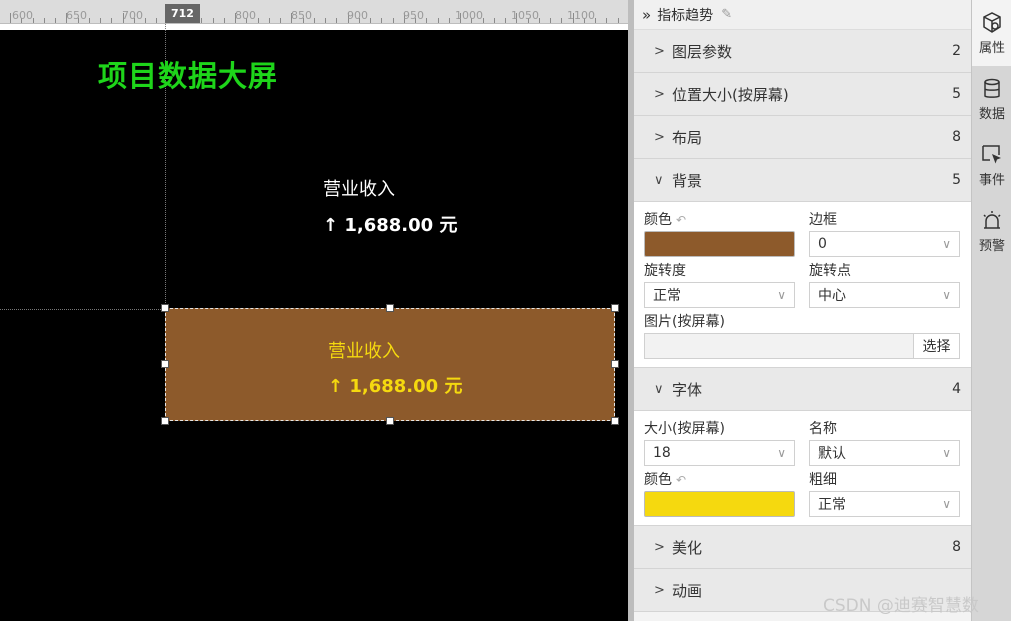 Image resolution: width=1011 pixels, height=621 pixels. I want to click on bg-color-swatch, so click(719, 244).